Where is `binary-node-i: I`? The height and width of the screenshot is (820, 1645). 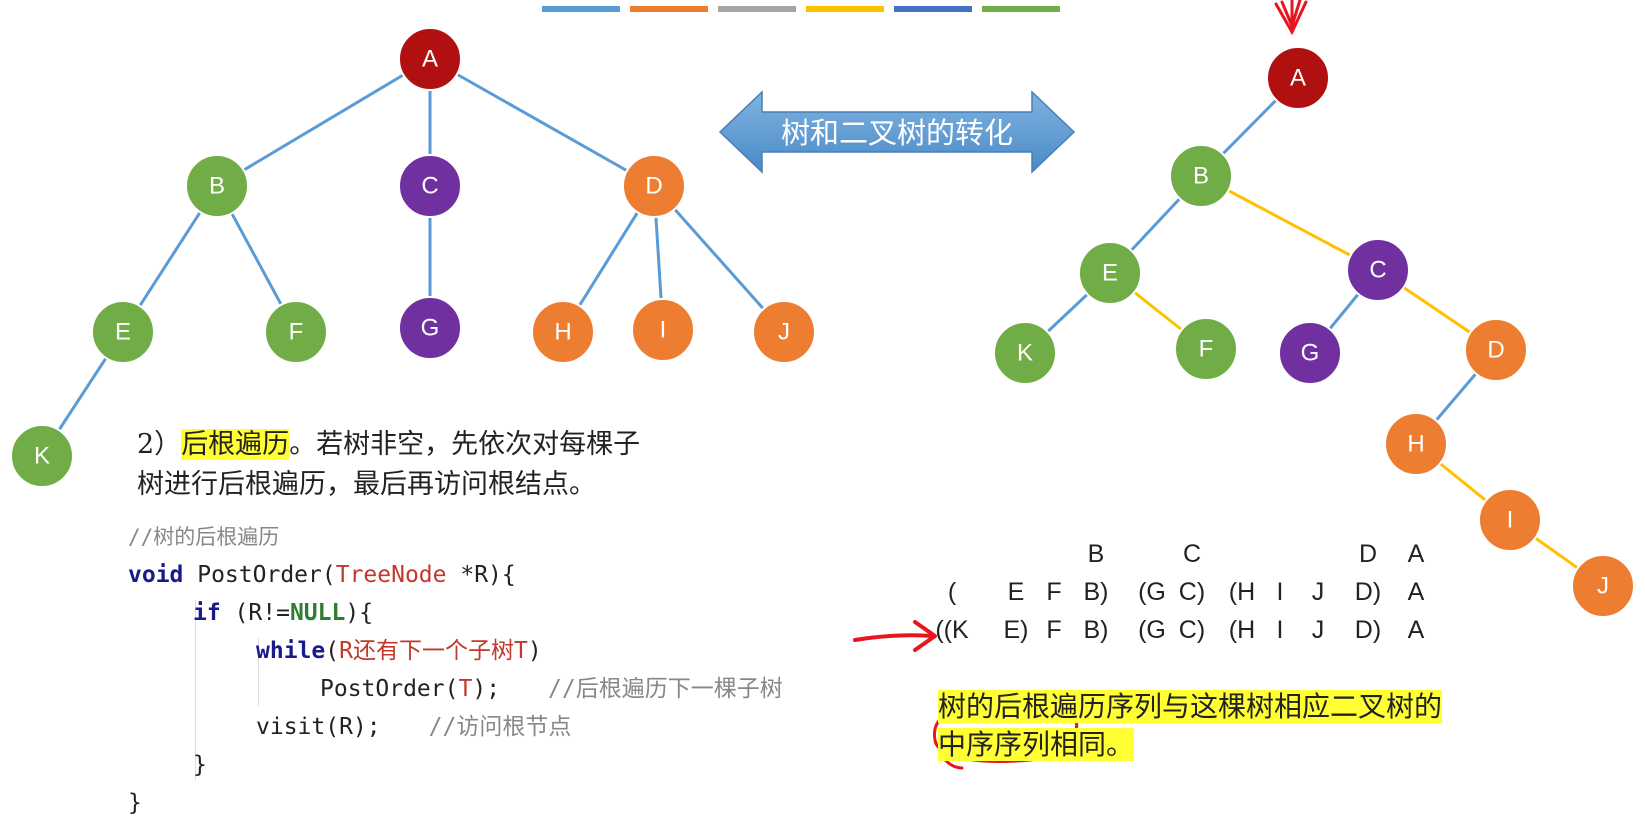
binary-node-i: I is located at coordinates (1510, 520).